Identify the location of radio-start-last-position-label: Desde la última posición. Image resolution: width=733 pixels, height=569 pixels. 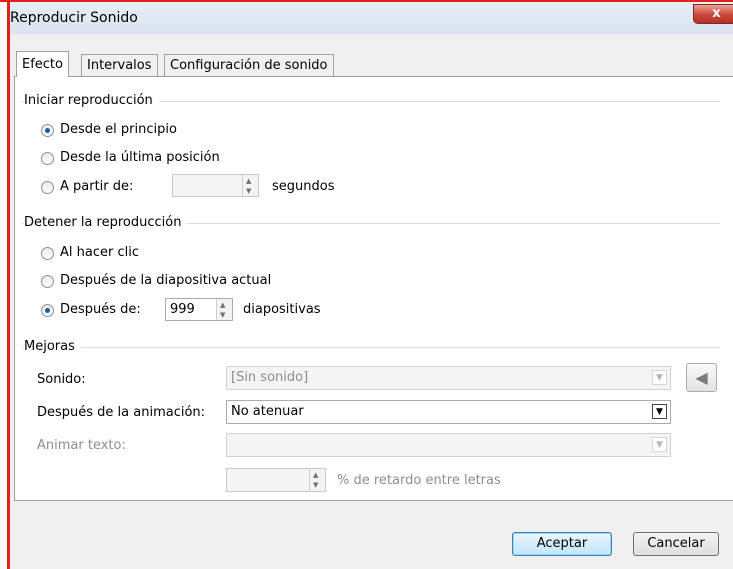
(140, 157).